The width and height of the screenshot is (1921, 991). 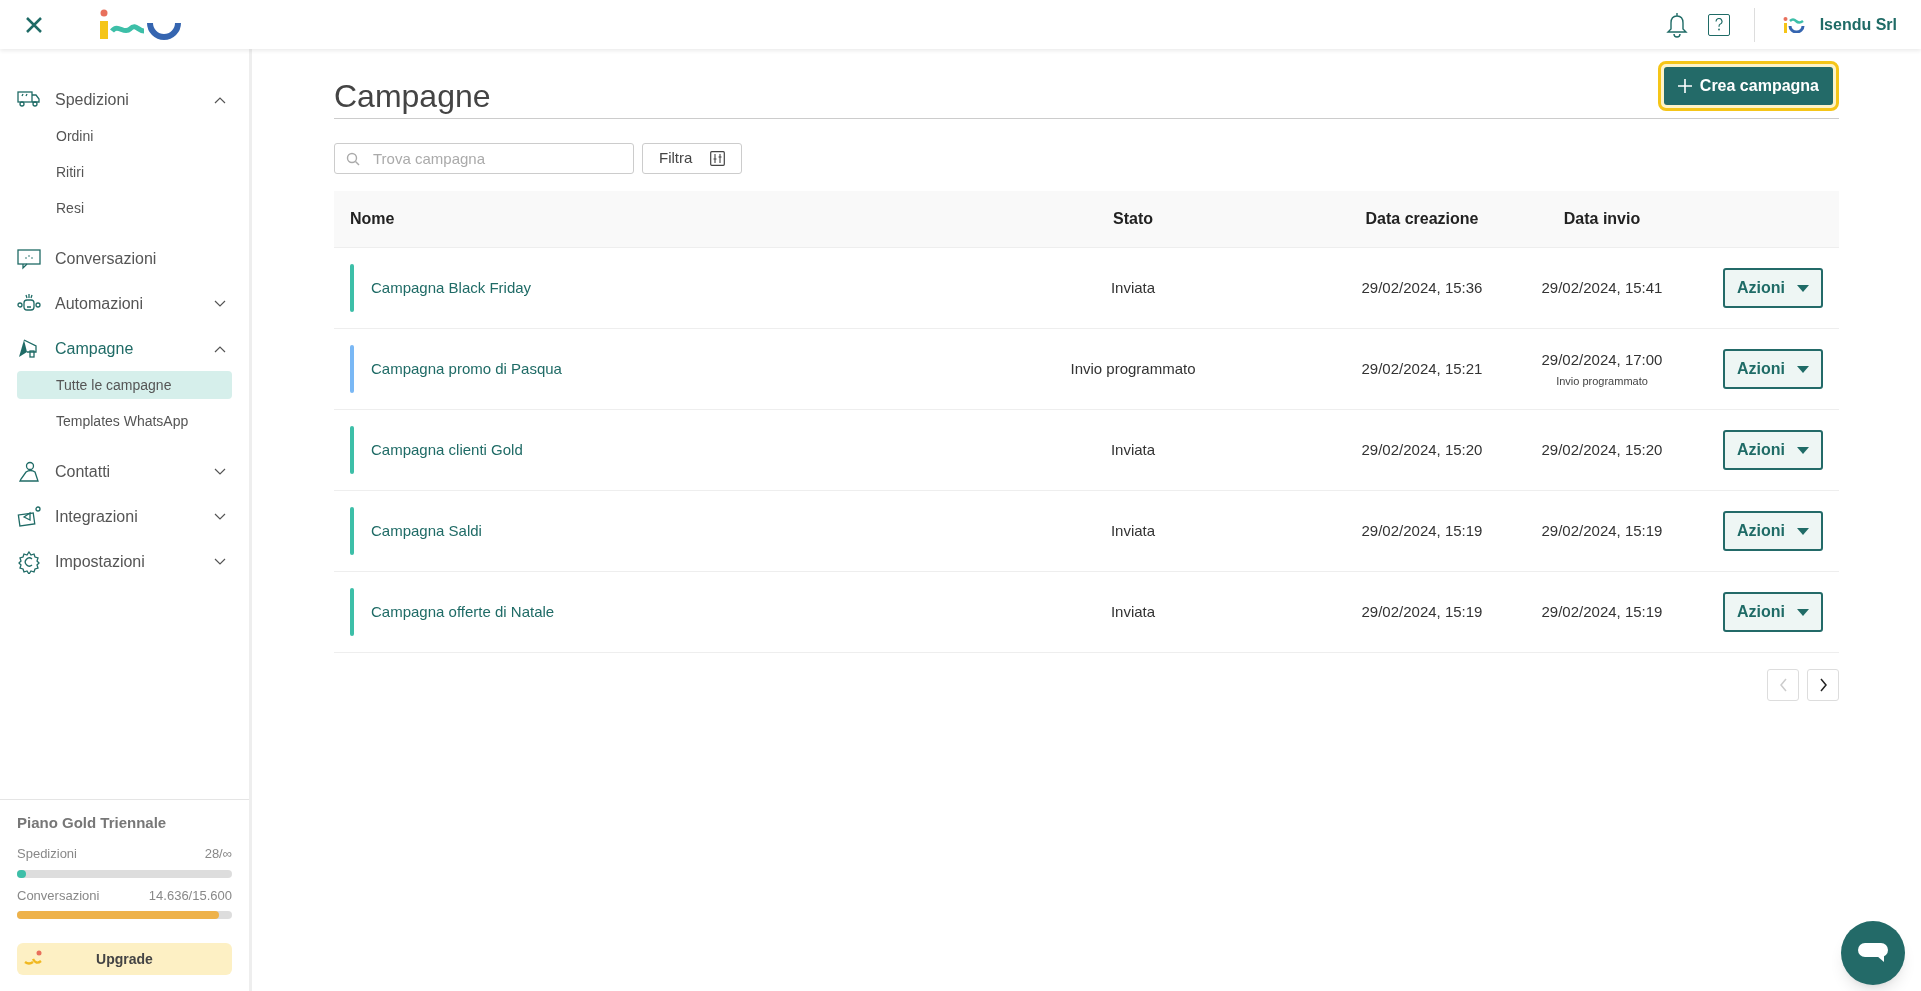 I want to click on send-note: Invio programmato, so click(x=1602, y=381).